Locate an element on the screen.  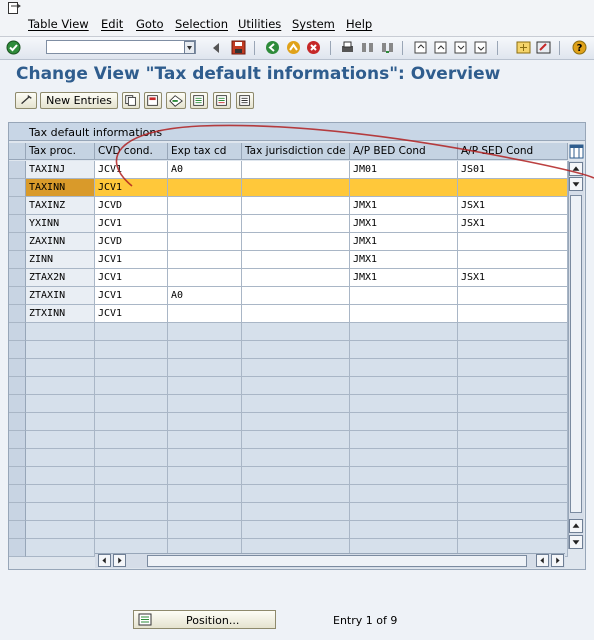
command-field is located at coordinates (121, 47).